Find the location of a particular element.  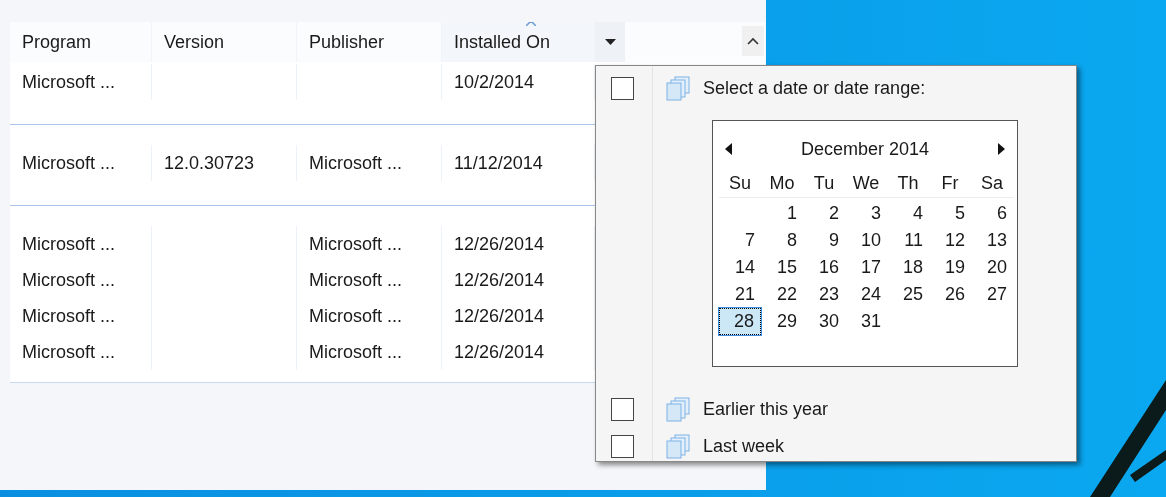

weekday-label: Mo is located at coordinates (782, 183).